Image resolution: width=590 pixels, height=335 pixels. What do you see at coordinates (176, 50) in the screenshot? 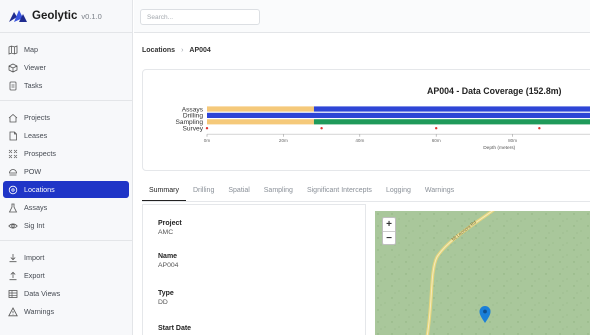
I see `breadcrumb: Locations › AP004` at bounding box center [176, 50].